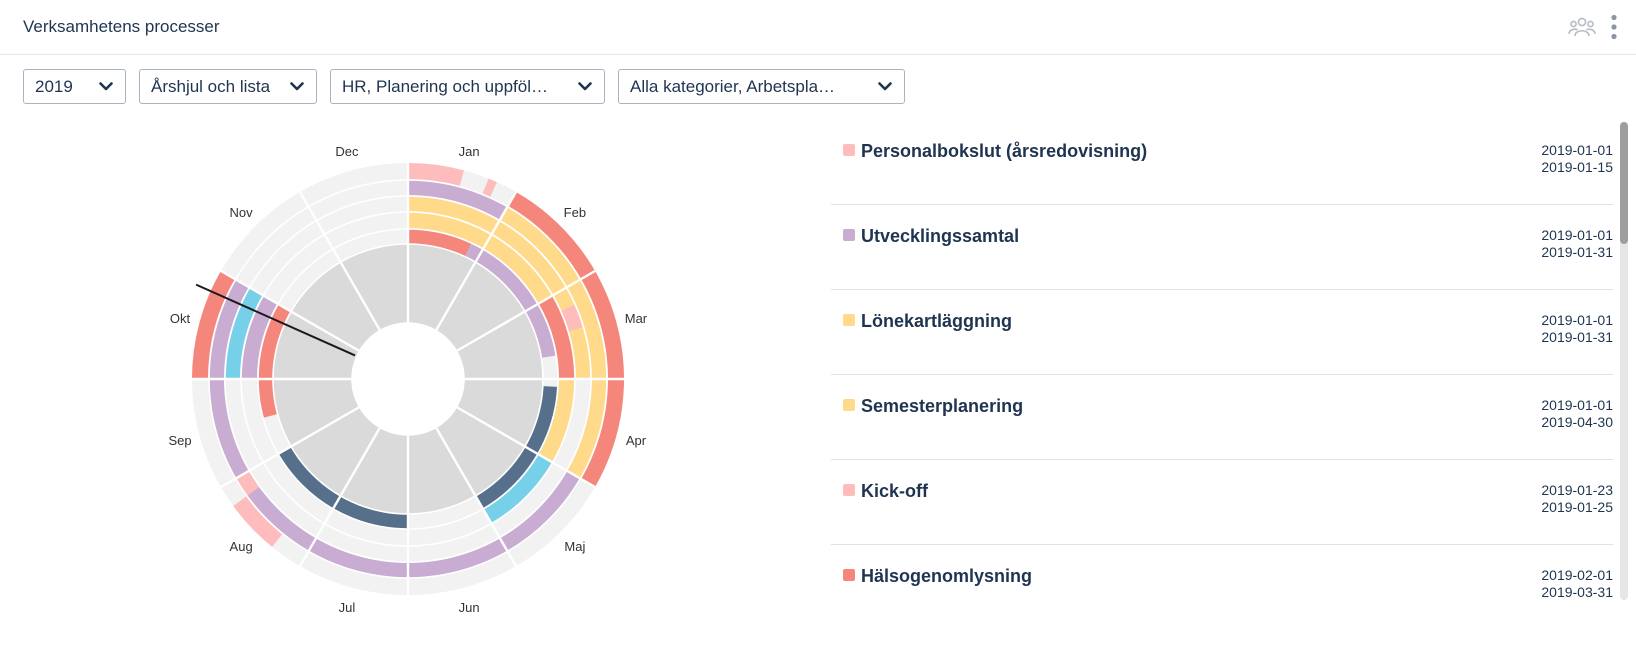 The height and width of the screenshot is (672, 1636). I want to click on list-item-title: Semesterplanering, so click(942, 406).